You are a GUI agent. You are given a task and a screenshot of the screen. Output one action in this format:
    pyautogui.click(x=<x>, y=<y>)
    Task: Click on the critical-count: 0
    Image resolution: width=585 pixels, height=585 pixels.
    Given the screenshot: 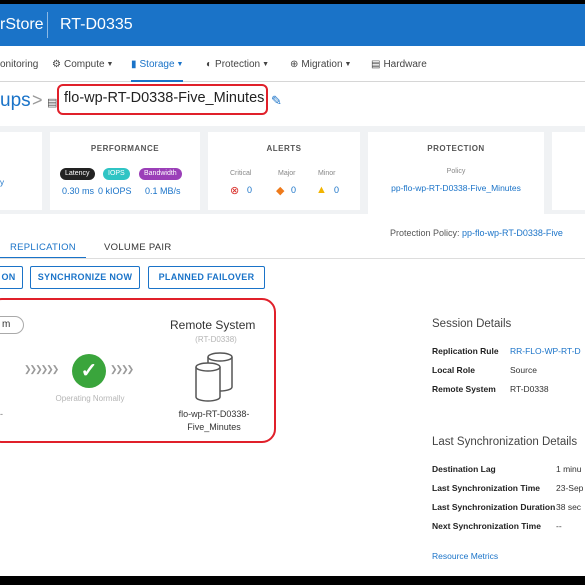 What is the action you would take?
    pyautogui.click(x=250, y=190)
    